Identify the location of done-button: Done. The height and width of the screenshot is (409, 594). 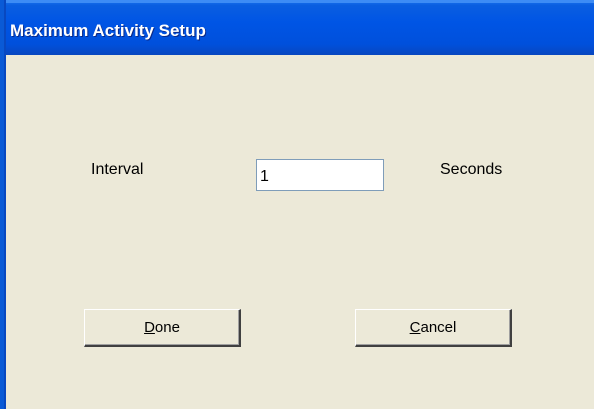
(162, 328).